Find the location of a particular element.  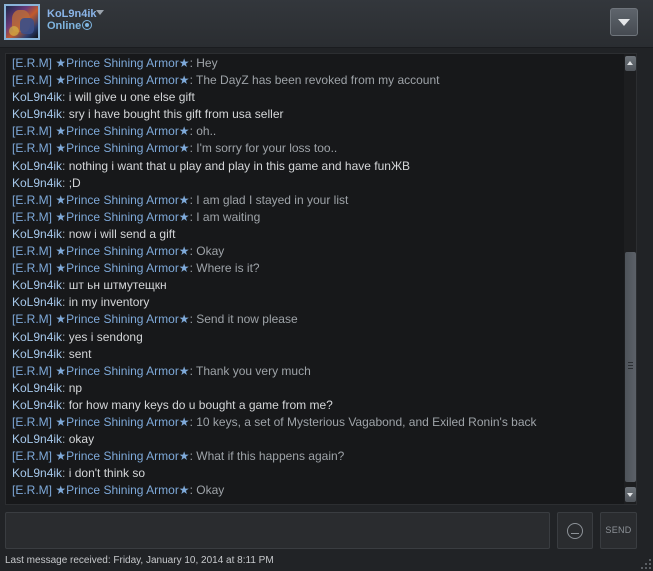

chat-menu-button is located at coordinates (624, 22).